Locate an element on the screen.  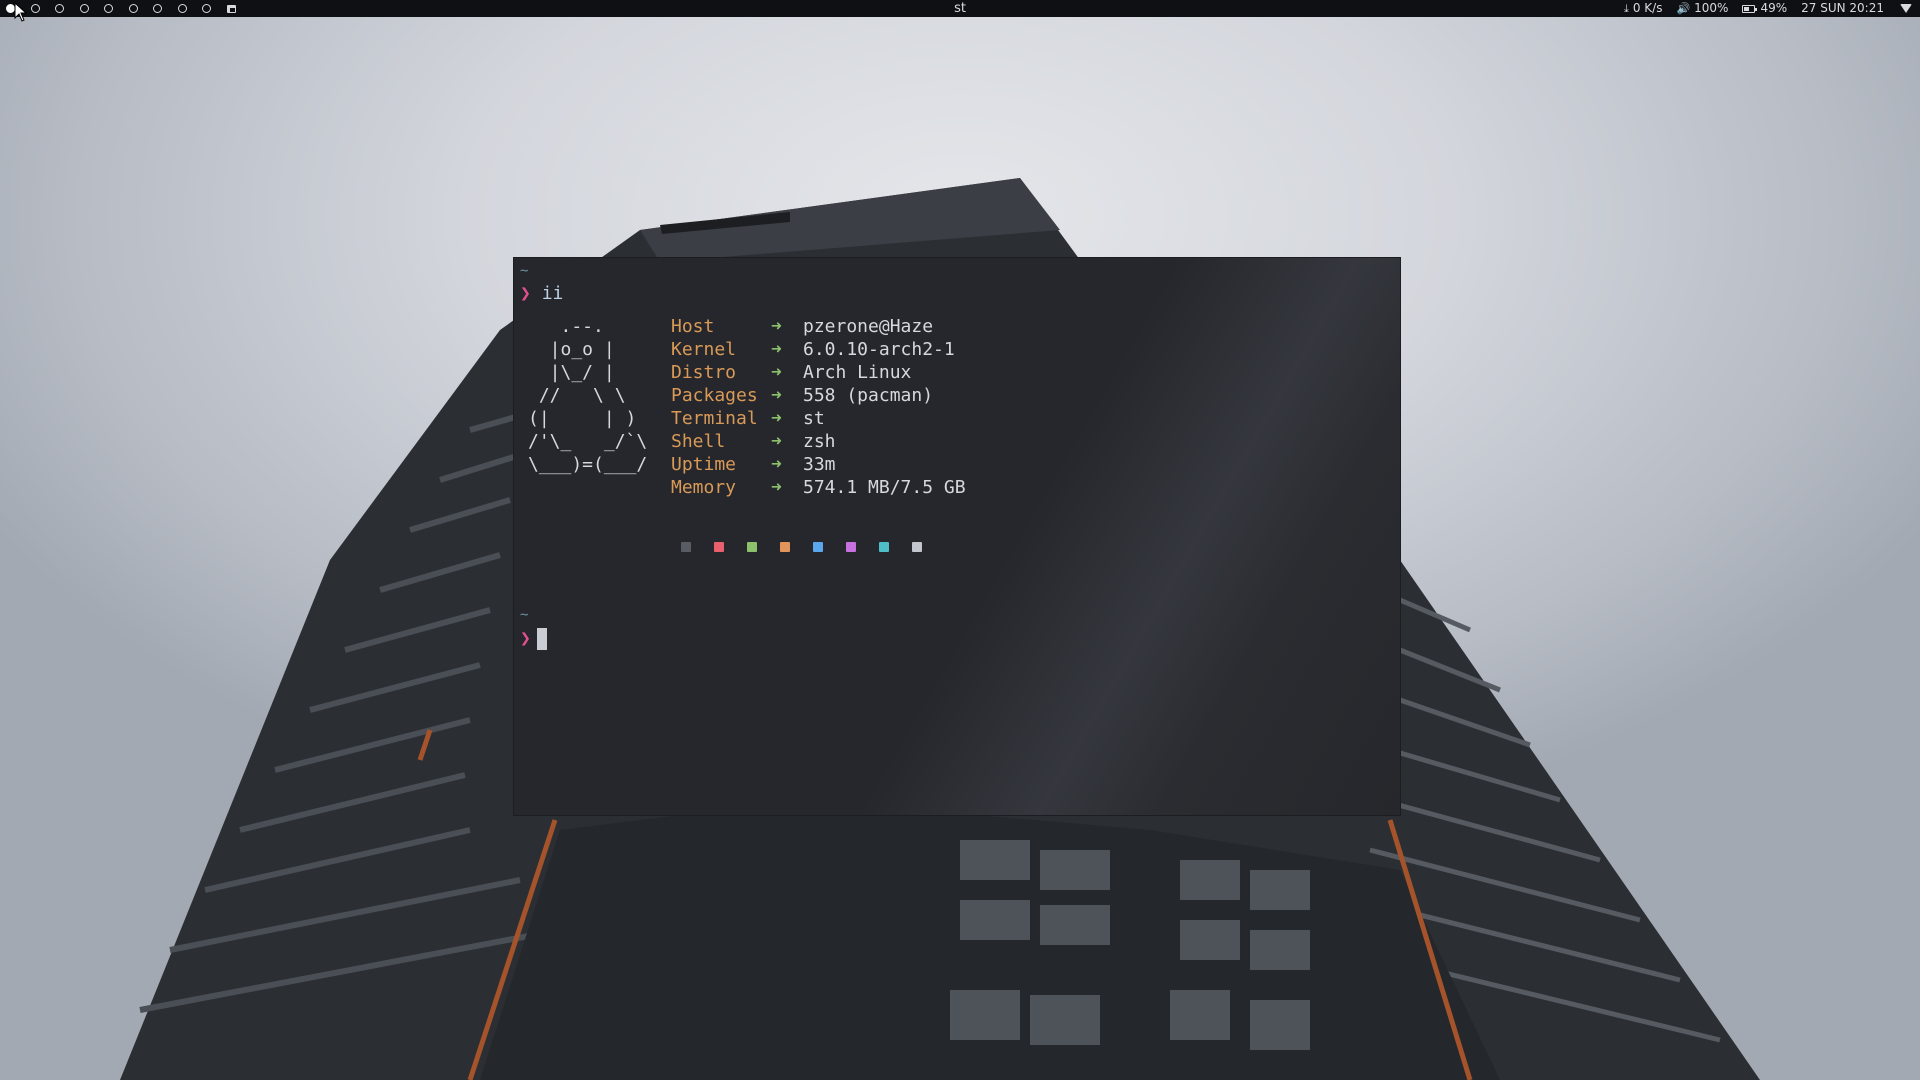
info-key: Uptime is located at coordinates (704, 464).